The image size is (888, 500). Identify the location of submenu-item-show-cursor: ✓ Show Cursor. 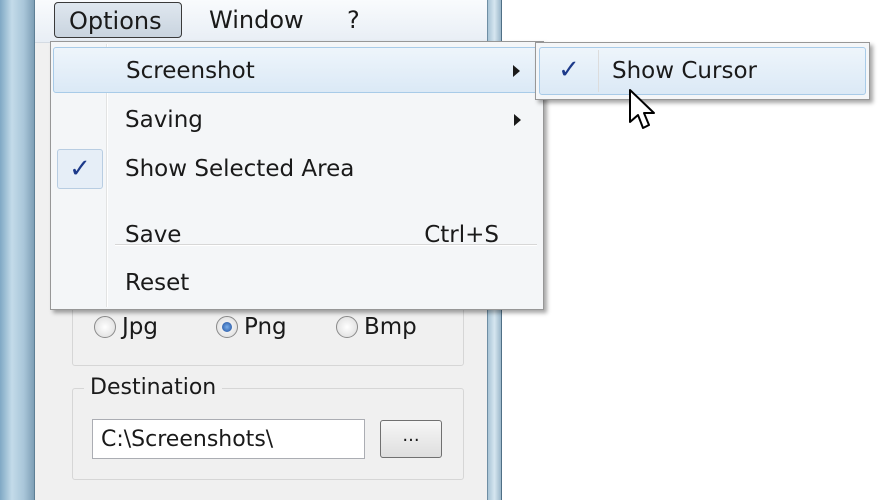
(702, 71).